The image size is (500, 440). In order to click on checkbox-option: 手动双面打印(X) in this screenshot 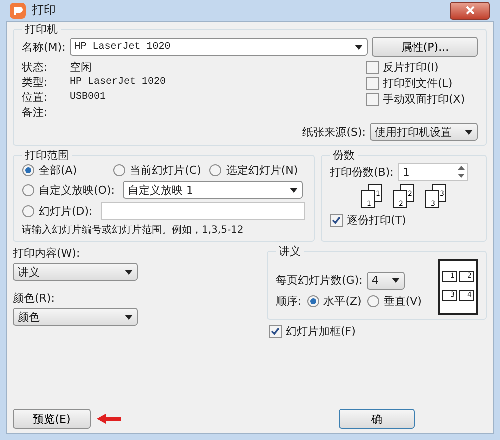, I will do `click(422, 99)`.